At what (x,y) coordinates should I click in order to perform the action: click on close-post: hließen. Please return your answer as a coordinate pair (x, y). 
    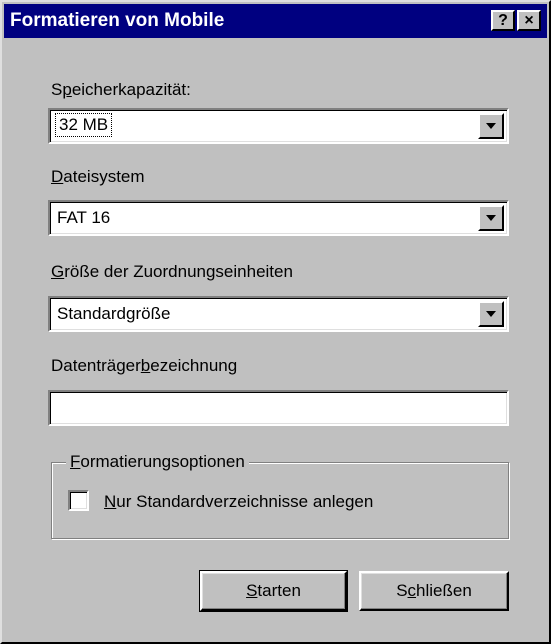
    Looking at the image, I should click on (444, 590).